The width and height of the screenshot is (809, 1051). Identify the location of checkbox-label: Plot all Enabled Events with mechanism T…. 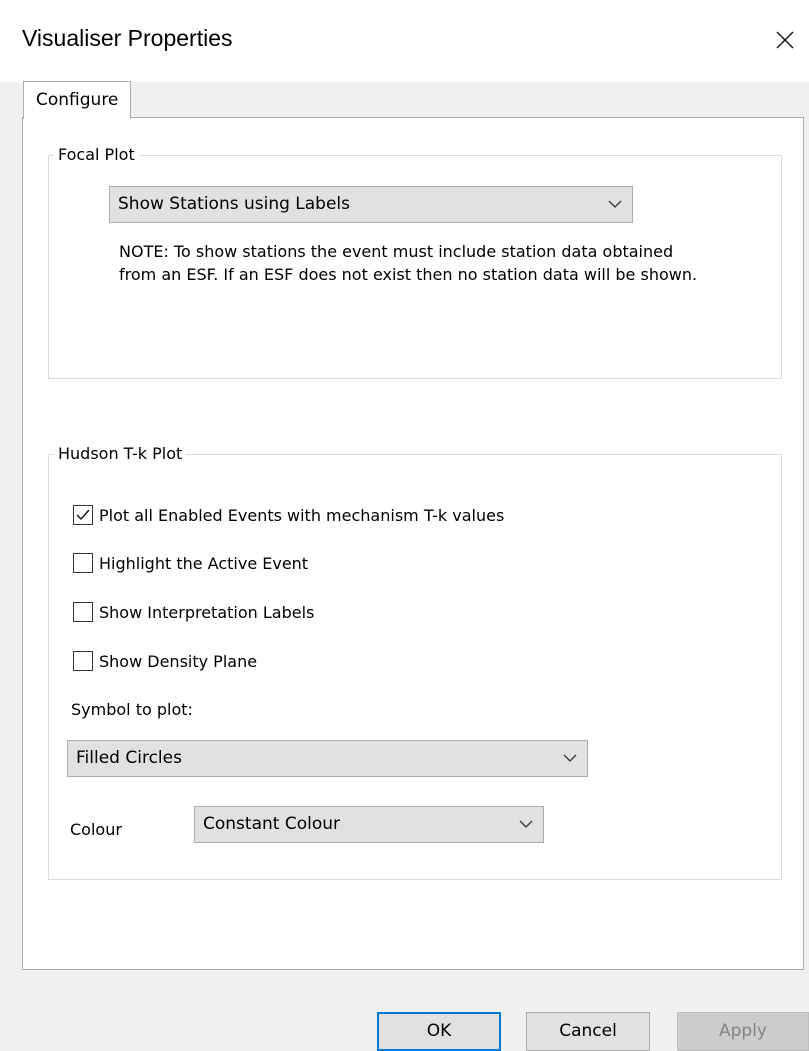
(302, 515).